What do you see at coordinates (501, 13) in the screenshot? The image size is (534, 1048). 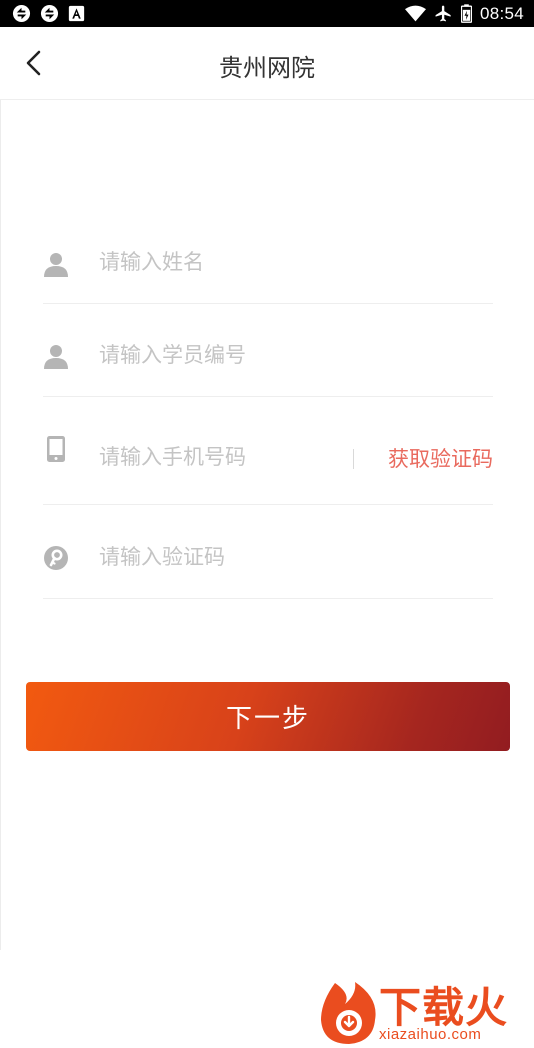 I see `status-time: 08:54` at bounding box center [501, 13].